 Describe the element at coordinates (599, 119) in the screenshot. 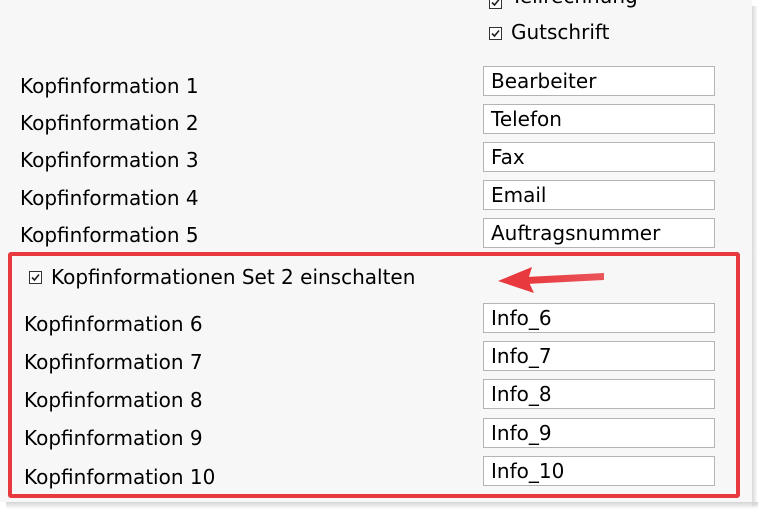

I see `kopfinformation-2-input: Telefon` at that location.